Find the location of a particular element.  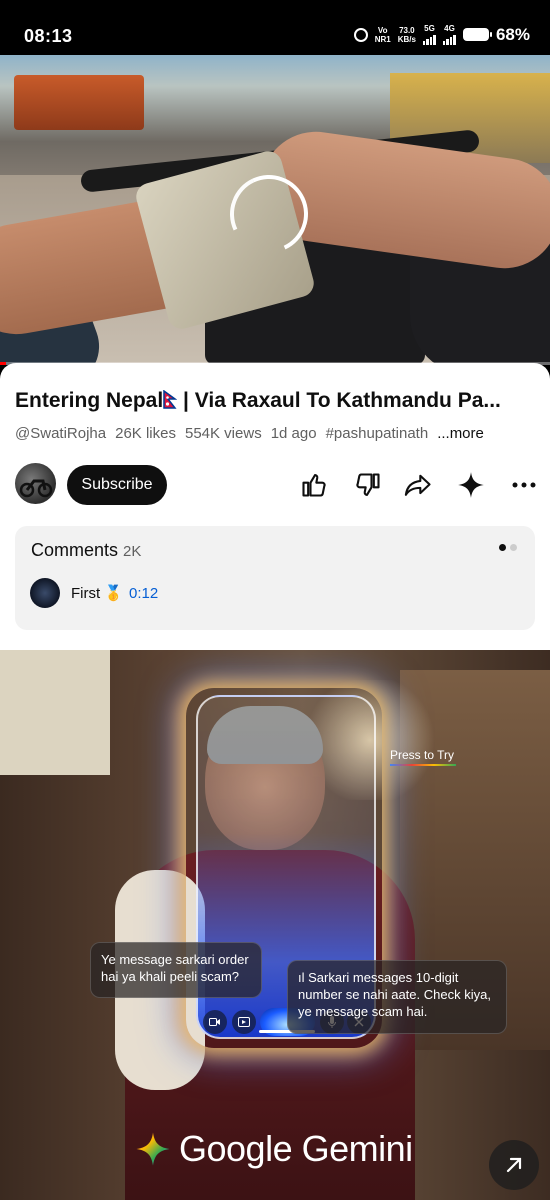

share-button is located at coordinates (418, 485).